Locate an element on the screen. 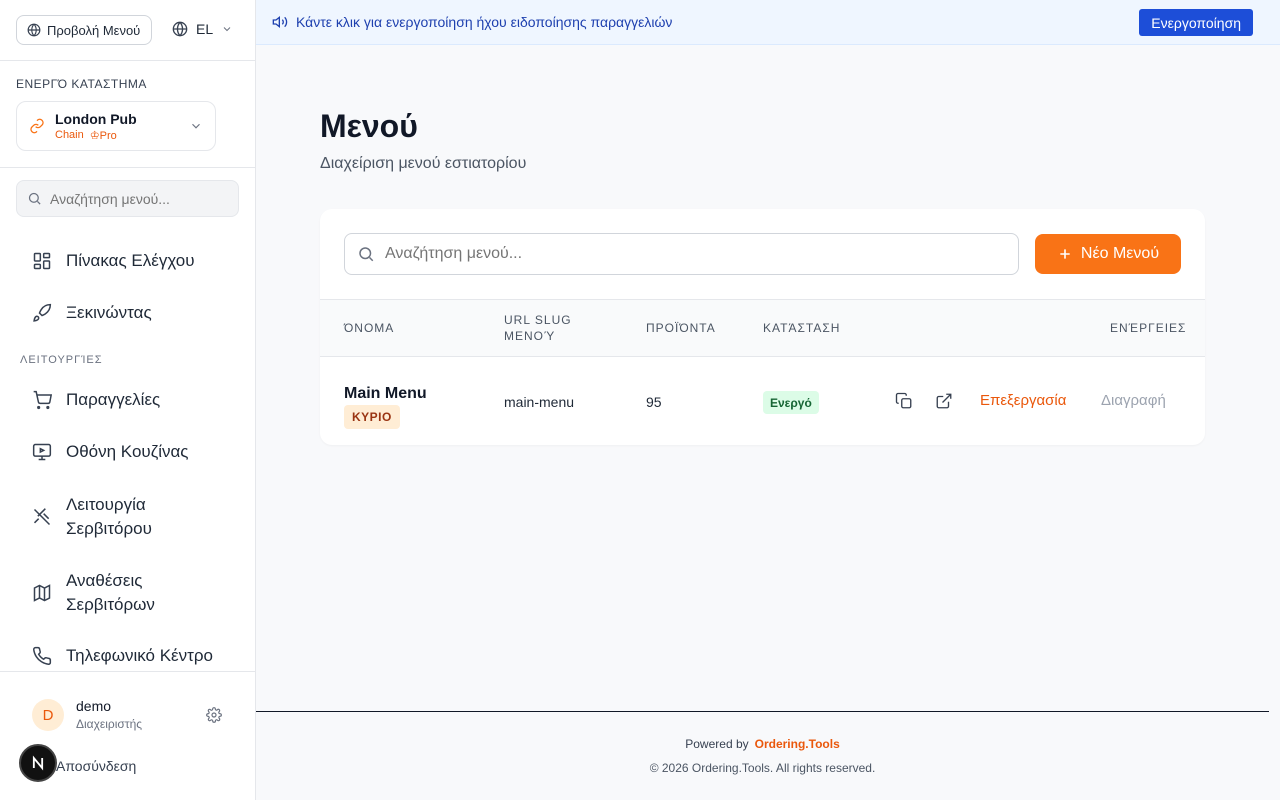 The image size is (1280, 800). header-name: ΌΝΟΜΑ is located at coordinates (369, 328).